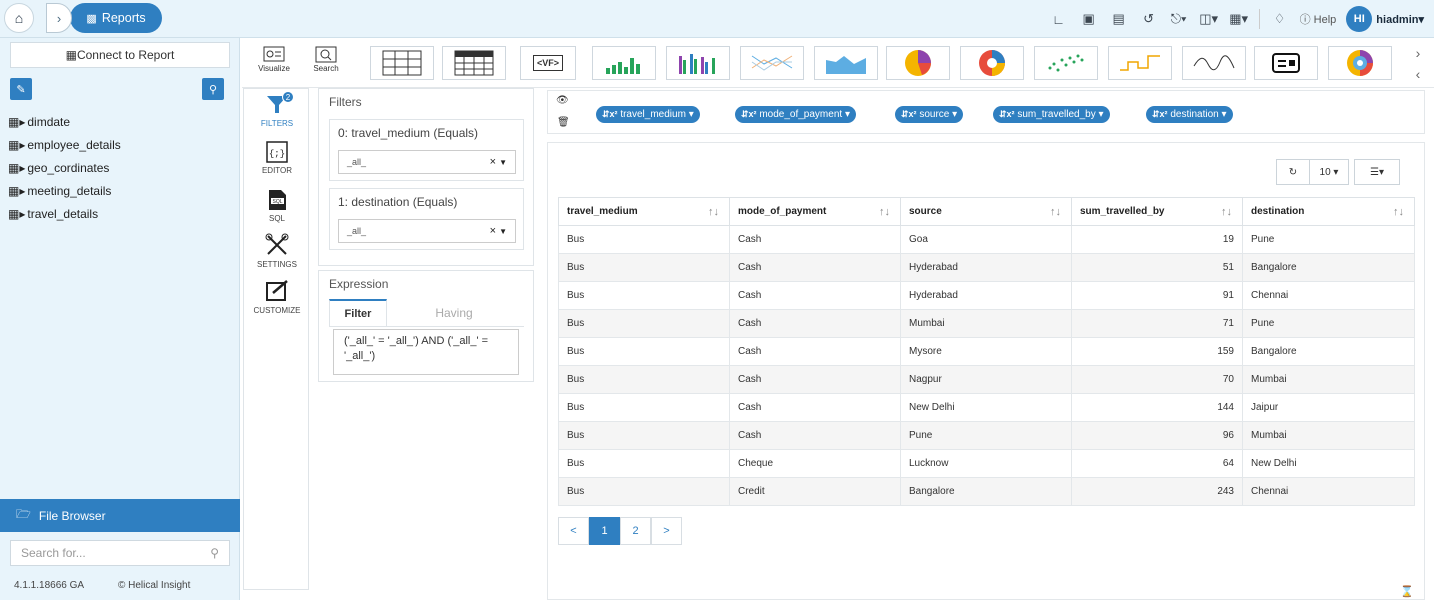  Describe the element at coordinates (604, 531) in the screenshot. I see `page-button: 1` at that location.